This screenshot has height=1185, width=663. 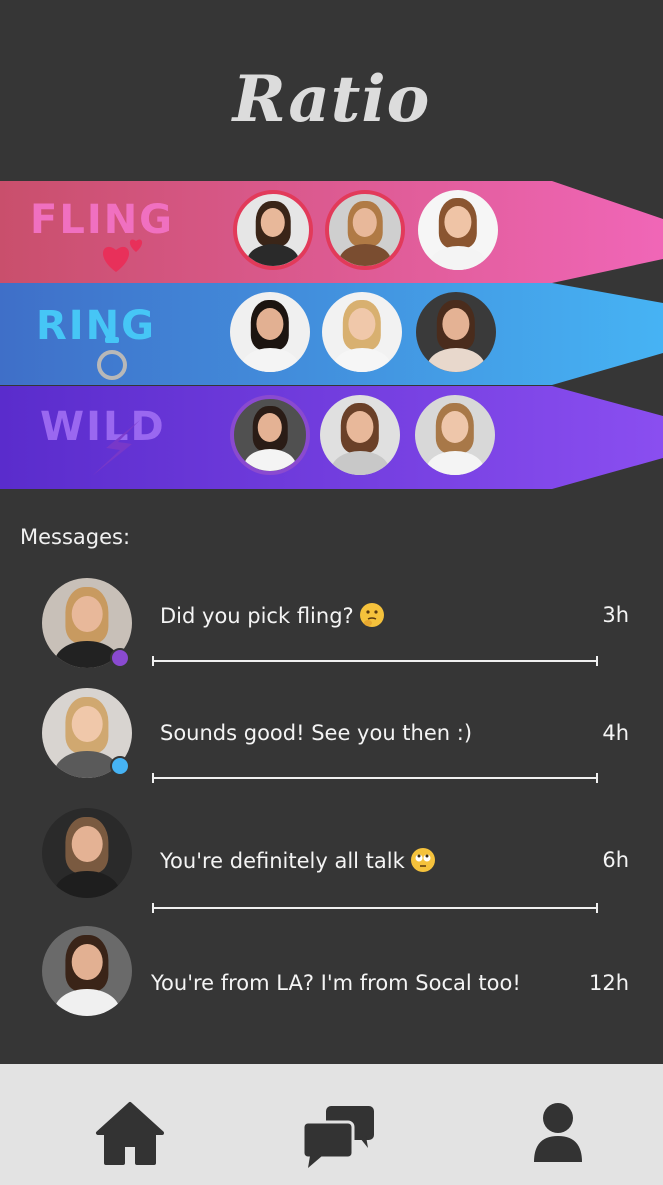 I want to click on message-row: You're definitely all talk 6h, so click(x=331, y=863).